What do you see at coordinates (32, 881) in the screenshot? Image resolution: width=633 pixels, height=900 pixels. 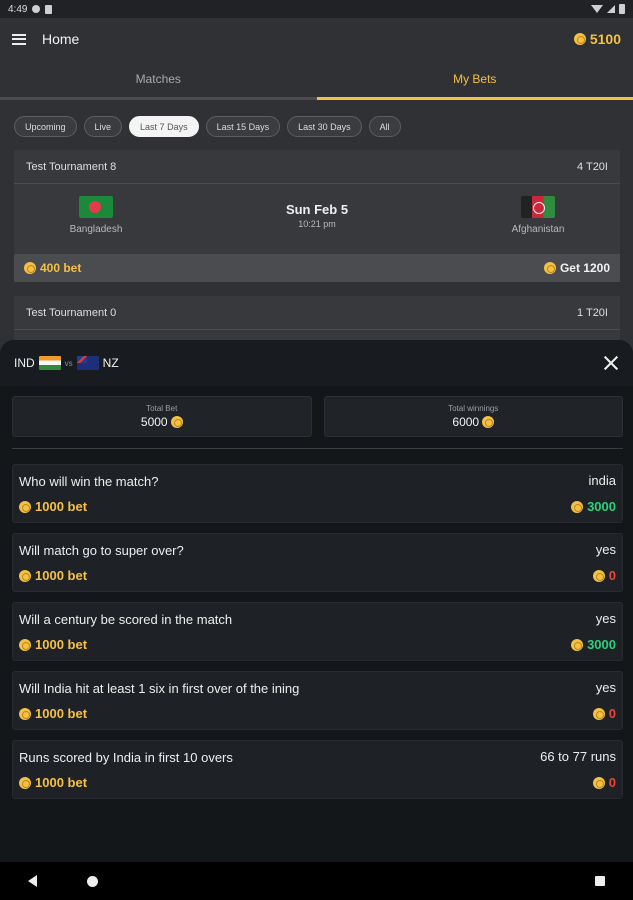 I see `back-icon` at bounding box center [32, 881].